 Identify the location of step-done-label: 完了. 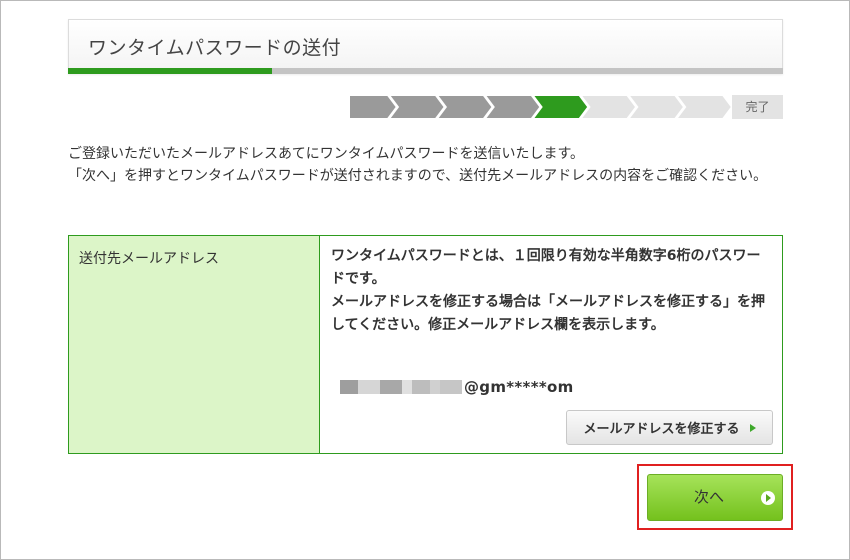
(757, 107).